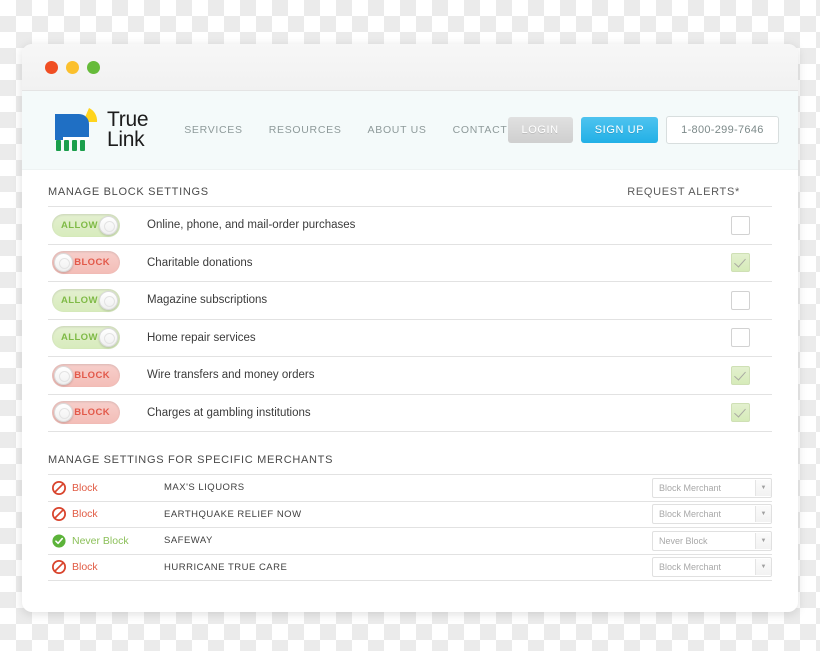 Image resolution: width=820 pixels, height=651 pixels. Describe the element at coordinates (410, 541) in the screenshot. I see `merchant-row: Never Block SAFEWAY Never Block ▼` at that location.